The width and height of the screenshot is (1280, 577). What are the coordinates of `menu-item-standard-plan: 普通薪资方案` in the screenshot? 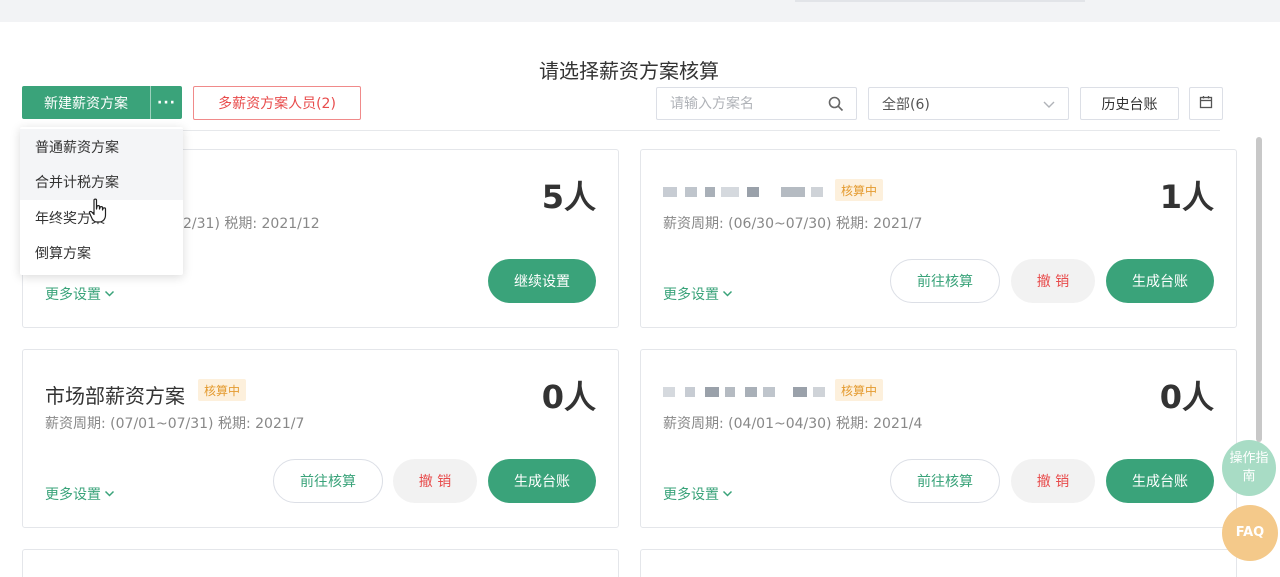 It's located at (101, 147).